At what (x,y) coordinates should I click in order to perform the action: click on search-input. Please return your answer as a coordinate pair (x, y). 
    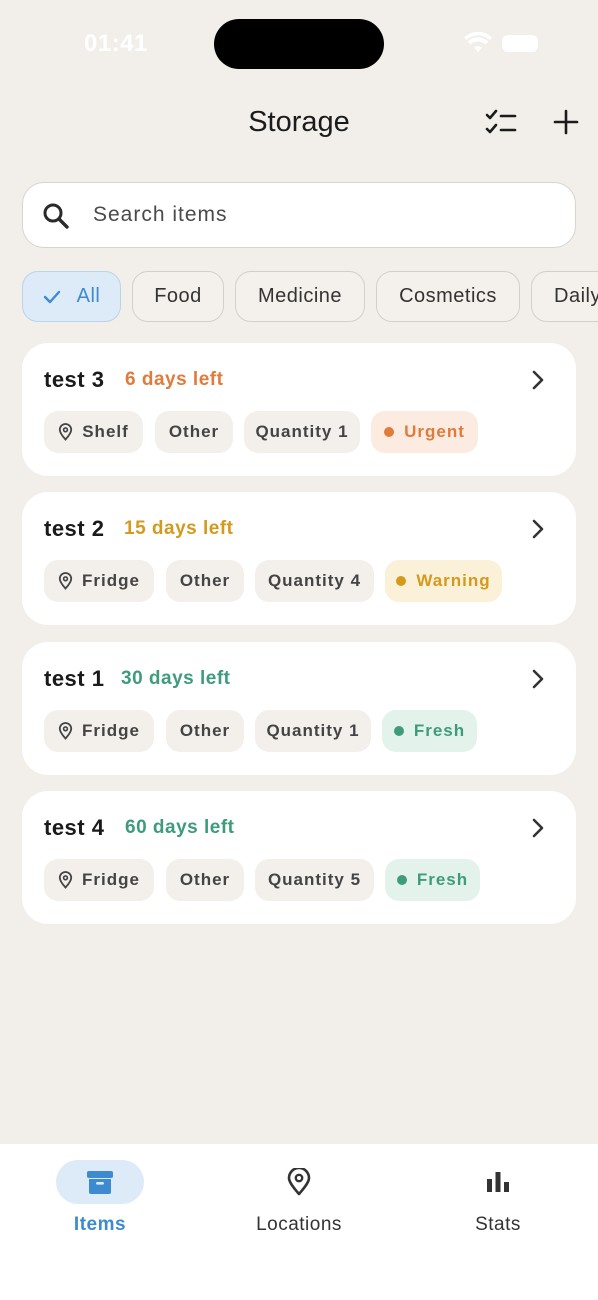
    Looking at the image, I should click on (323, 215).